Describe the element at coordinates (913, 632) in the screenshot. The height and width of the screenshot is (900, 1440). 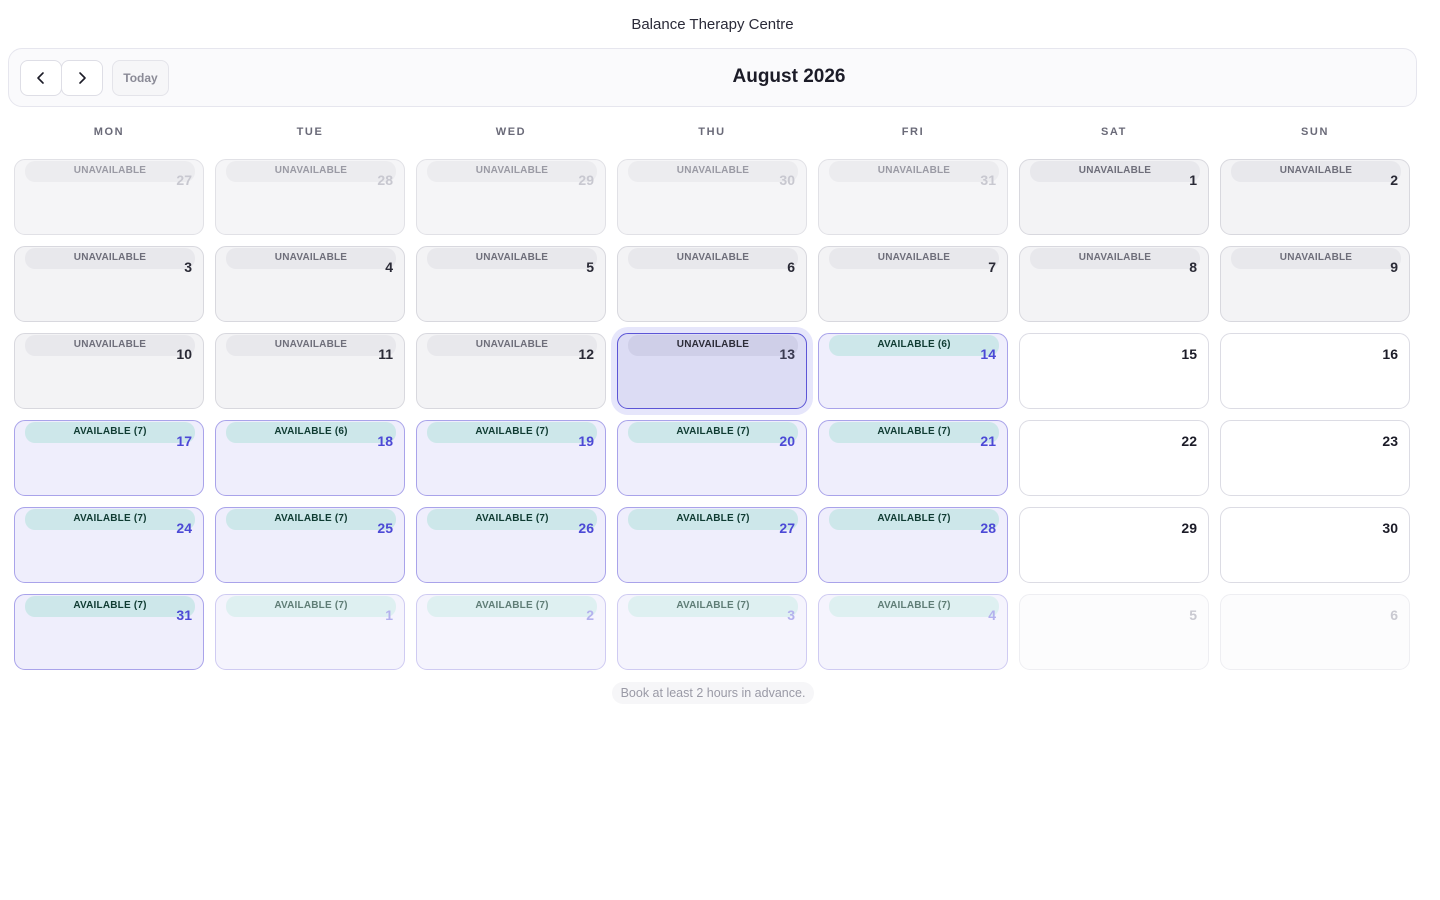
I see `day-cell: AVAILABLE (7) 4` at that location.